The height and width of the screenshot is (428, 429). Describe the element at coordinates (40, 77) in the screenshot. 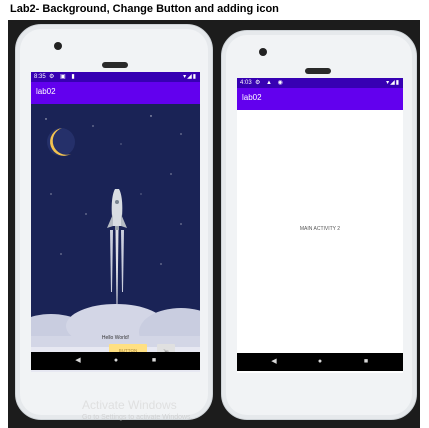

I see `status-time: 8:35` at that location.